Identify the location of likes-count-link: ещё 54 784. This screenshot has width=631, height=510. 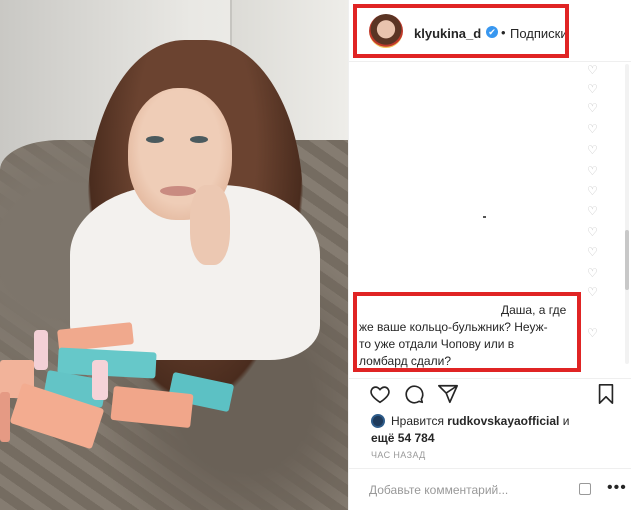
(403, 438).